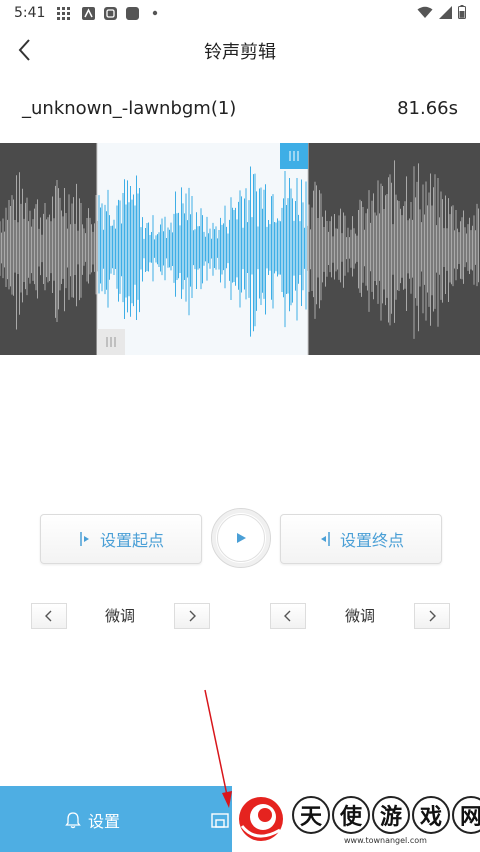  Describe the element at coordinates (427, 108) in the screenshot. I see `file-duration: 81.66s` at that location.